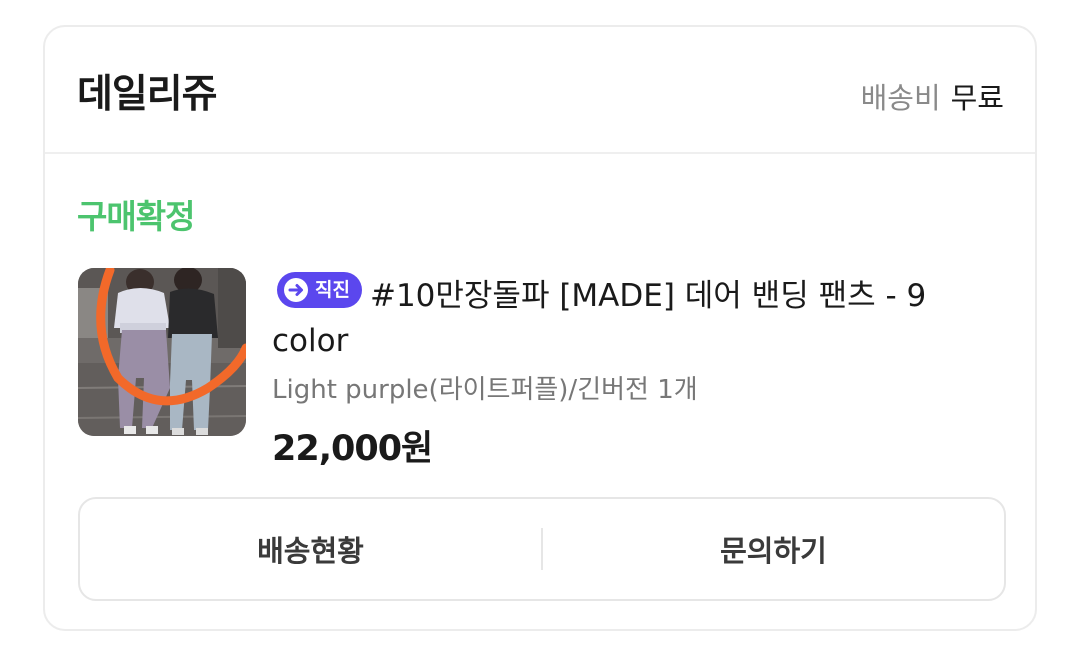 The width and height of the screenshot is (1080, 653). What do you see at coordinates (296, 290) in the screenshot?
I see `arrow-right-circle-icon` at bounding box center [296, 290].